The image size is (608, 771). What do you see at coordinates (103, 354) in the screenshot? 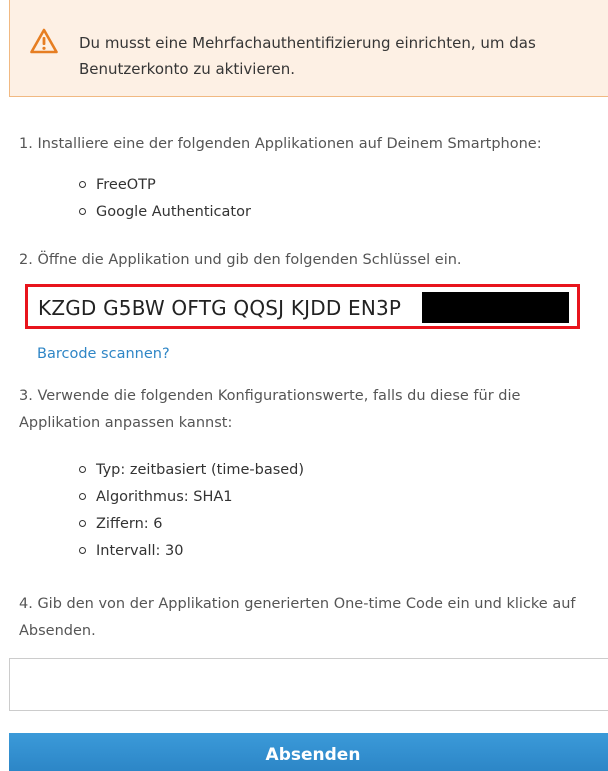
I see `scan-barcode-link: Barcode scannen?` at bounding box center [103, 354].